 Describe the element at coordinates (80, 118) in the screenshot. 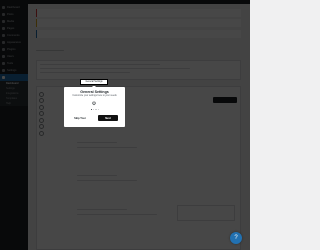

I see `skip-tour-button: Skip Tour` at that location.